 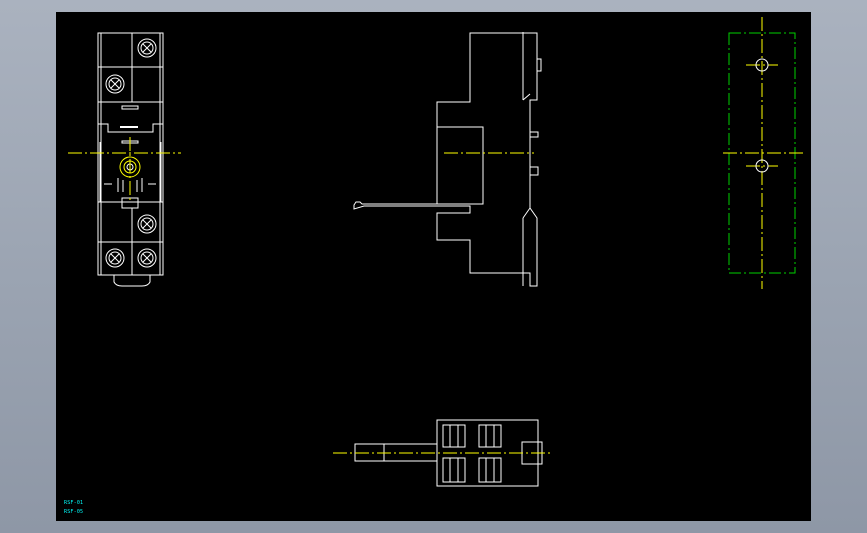 What do you see at coordinates (443, 453) in the screenshot?
I see `top-view` at bounding box center [443, 453].